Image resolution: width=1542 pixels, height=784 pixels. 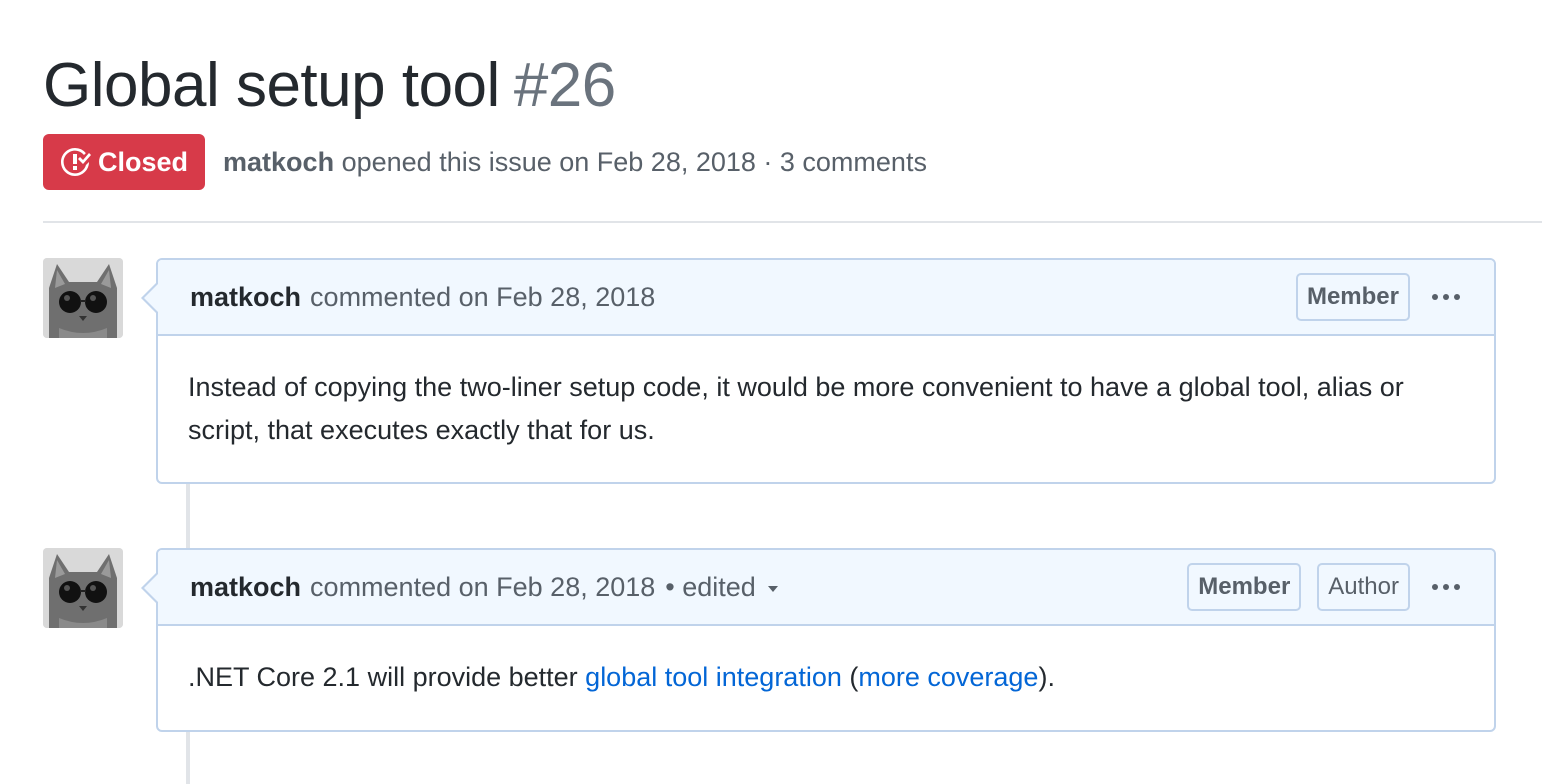 I want to click on global-tool-integration-link: global tool integration, so click(x=713, y=677).